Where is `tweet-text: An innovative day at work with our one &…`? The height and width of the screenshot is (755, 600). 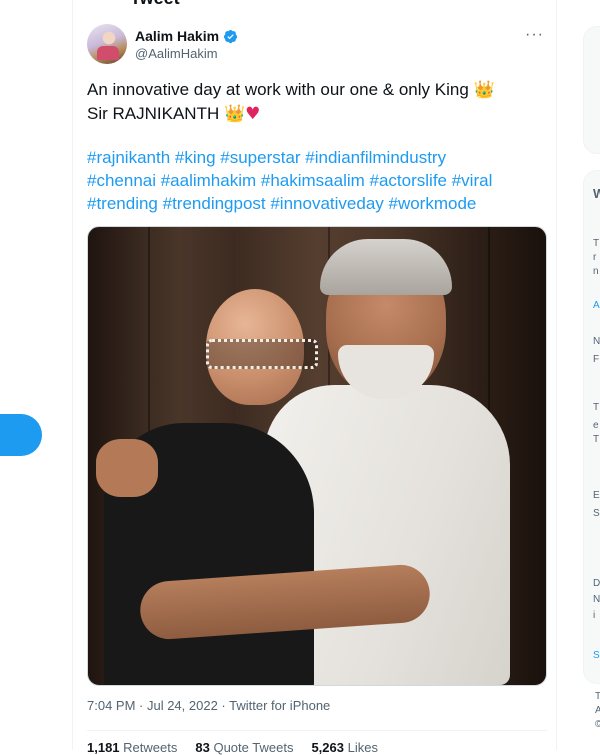
tweet-text: An innovative day at work with our one &… is located at coordinates (317, 102).